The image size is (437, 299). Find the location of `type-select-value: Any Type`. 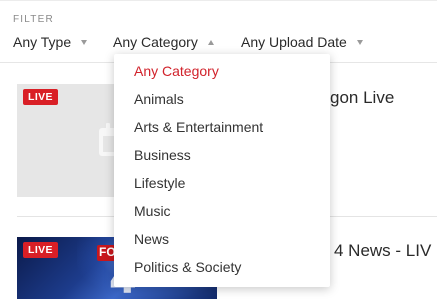

type-select-value: Any Type is located at coordinates (42, 42).